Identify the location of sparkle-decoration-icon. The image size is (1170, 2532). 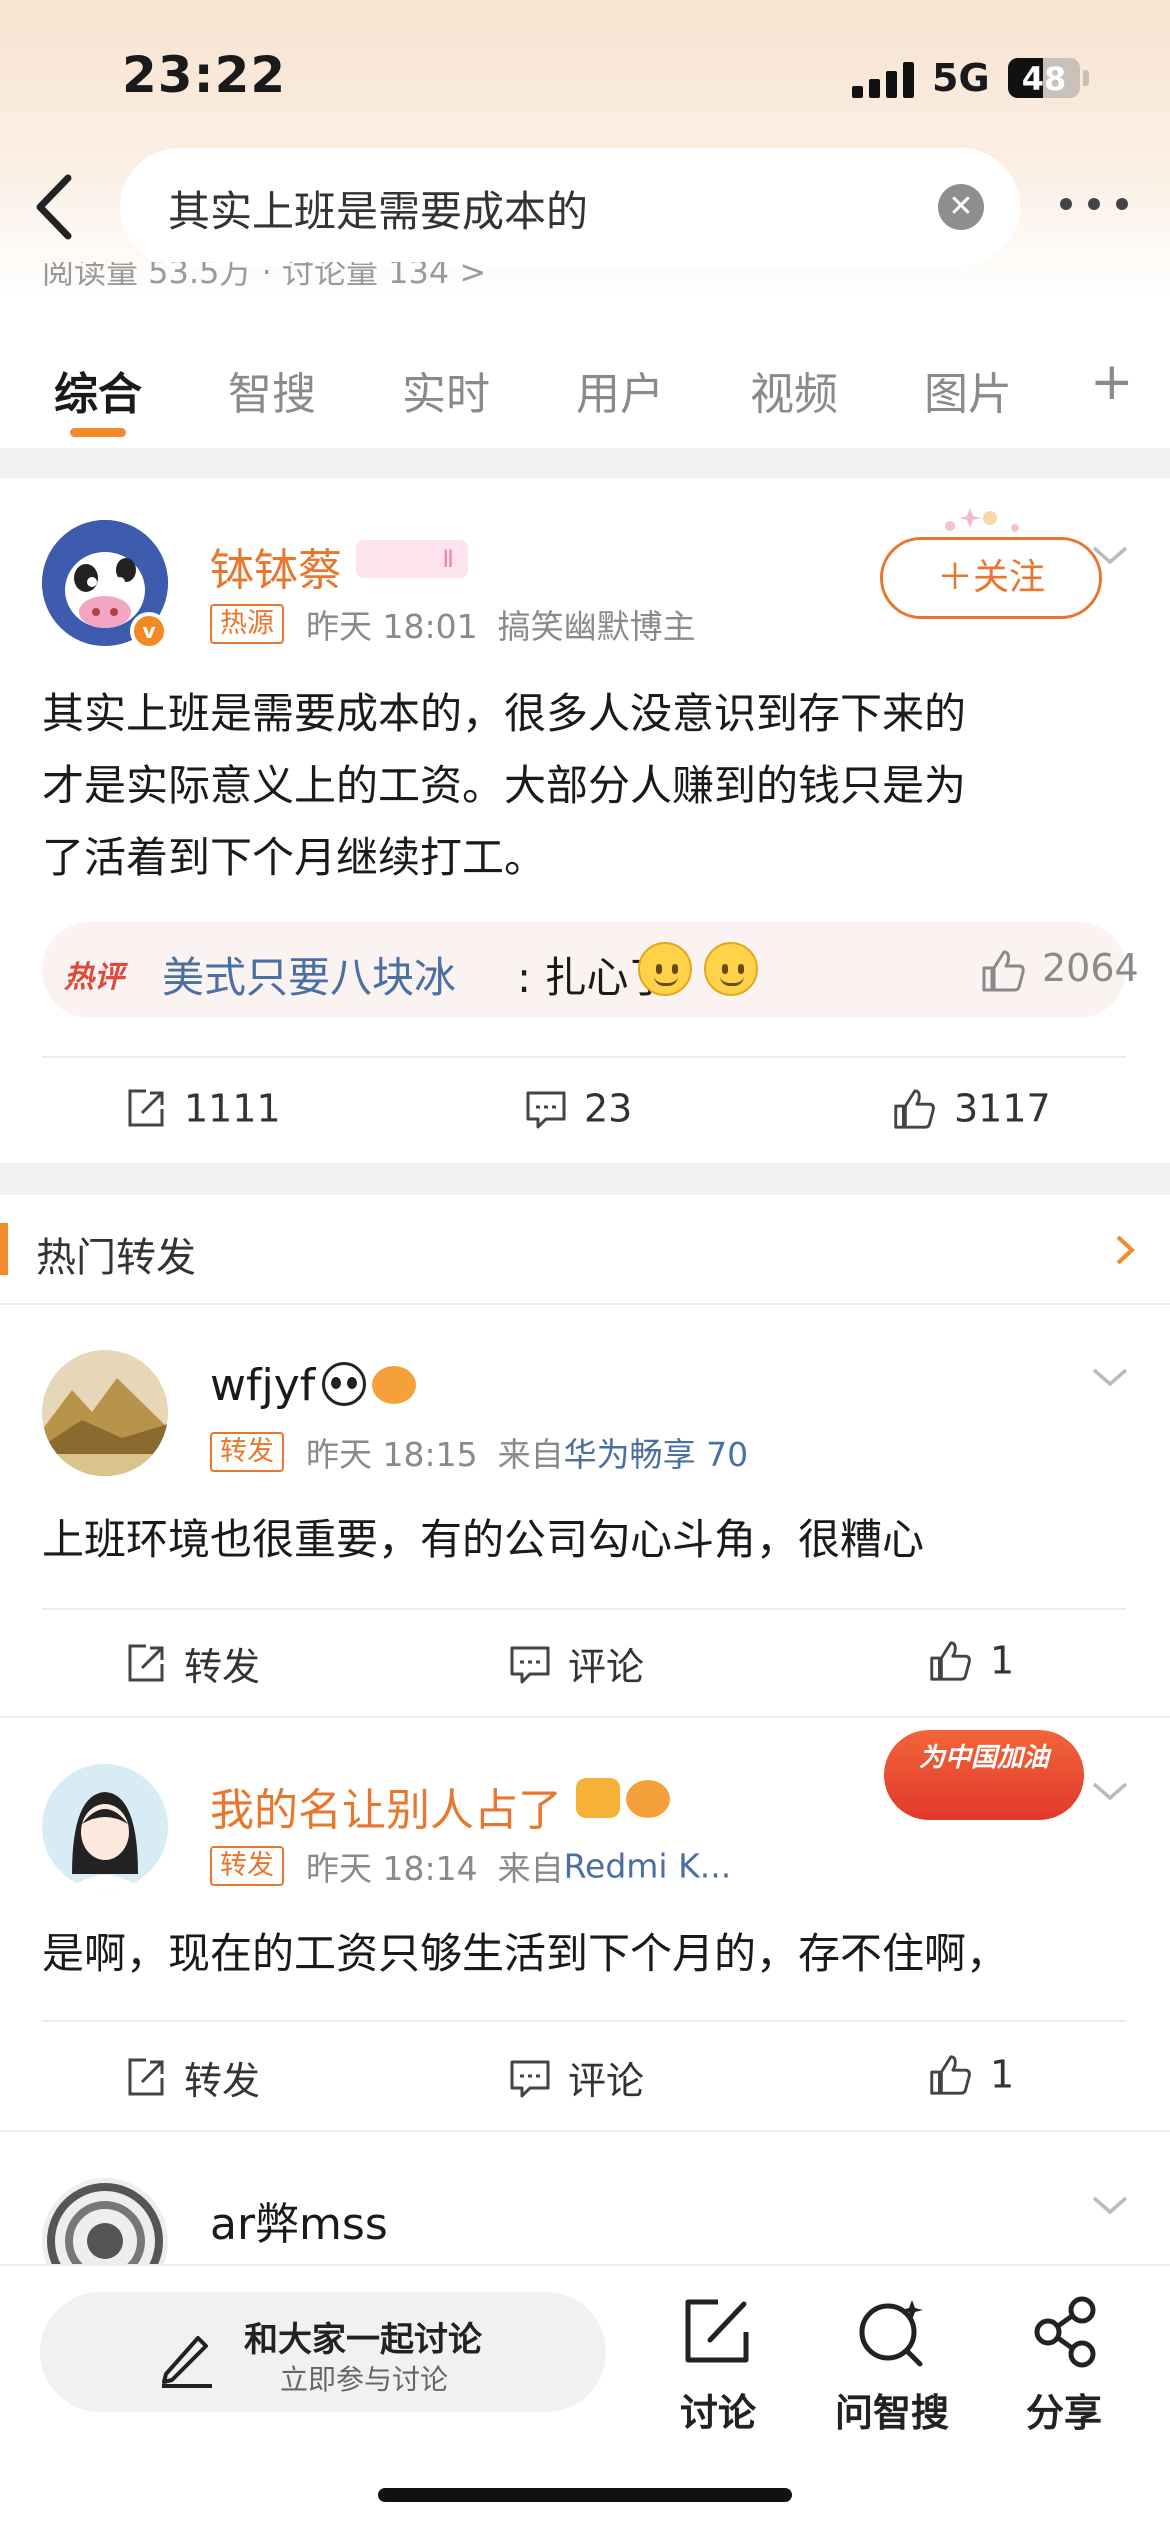
(982, 520).